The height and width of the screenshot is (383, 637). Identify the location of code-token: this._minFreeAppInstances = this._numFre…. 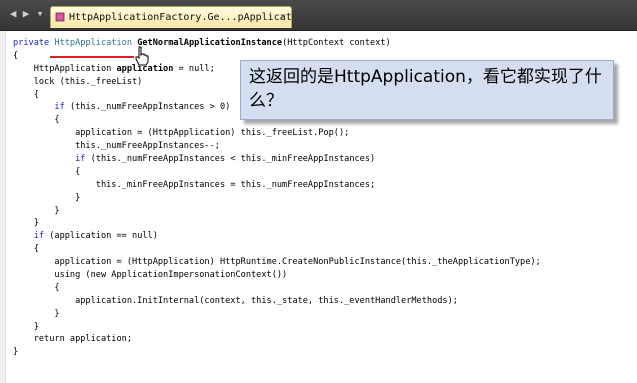
(194, 184).